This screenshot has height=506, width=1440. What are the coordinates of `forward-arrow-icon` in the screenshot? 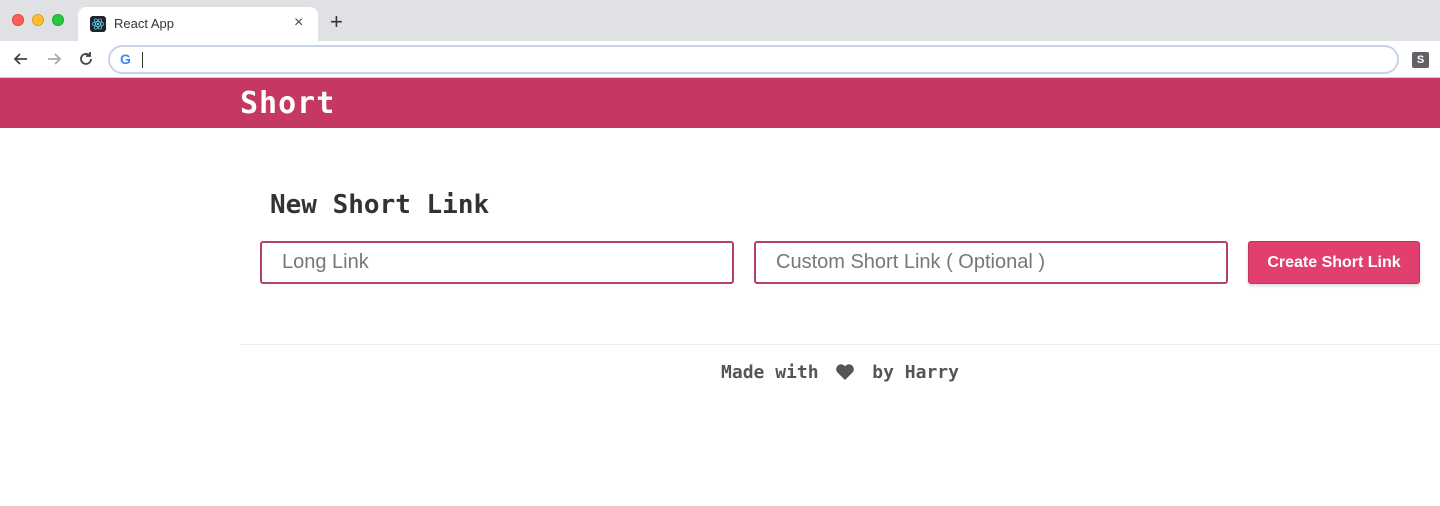 It's located at (54, 59).